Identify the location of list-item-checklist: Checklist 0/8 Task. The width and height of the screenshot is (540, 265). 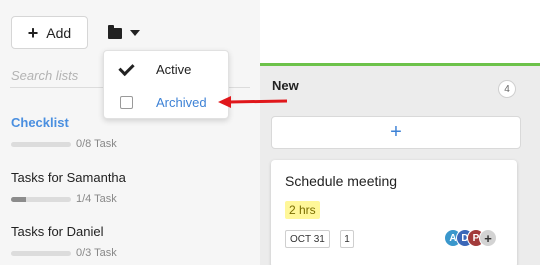
(131, 132).